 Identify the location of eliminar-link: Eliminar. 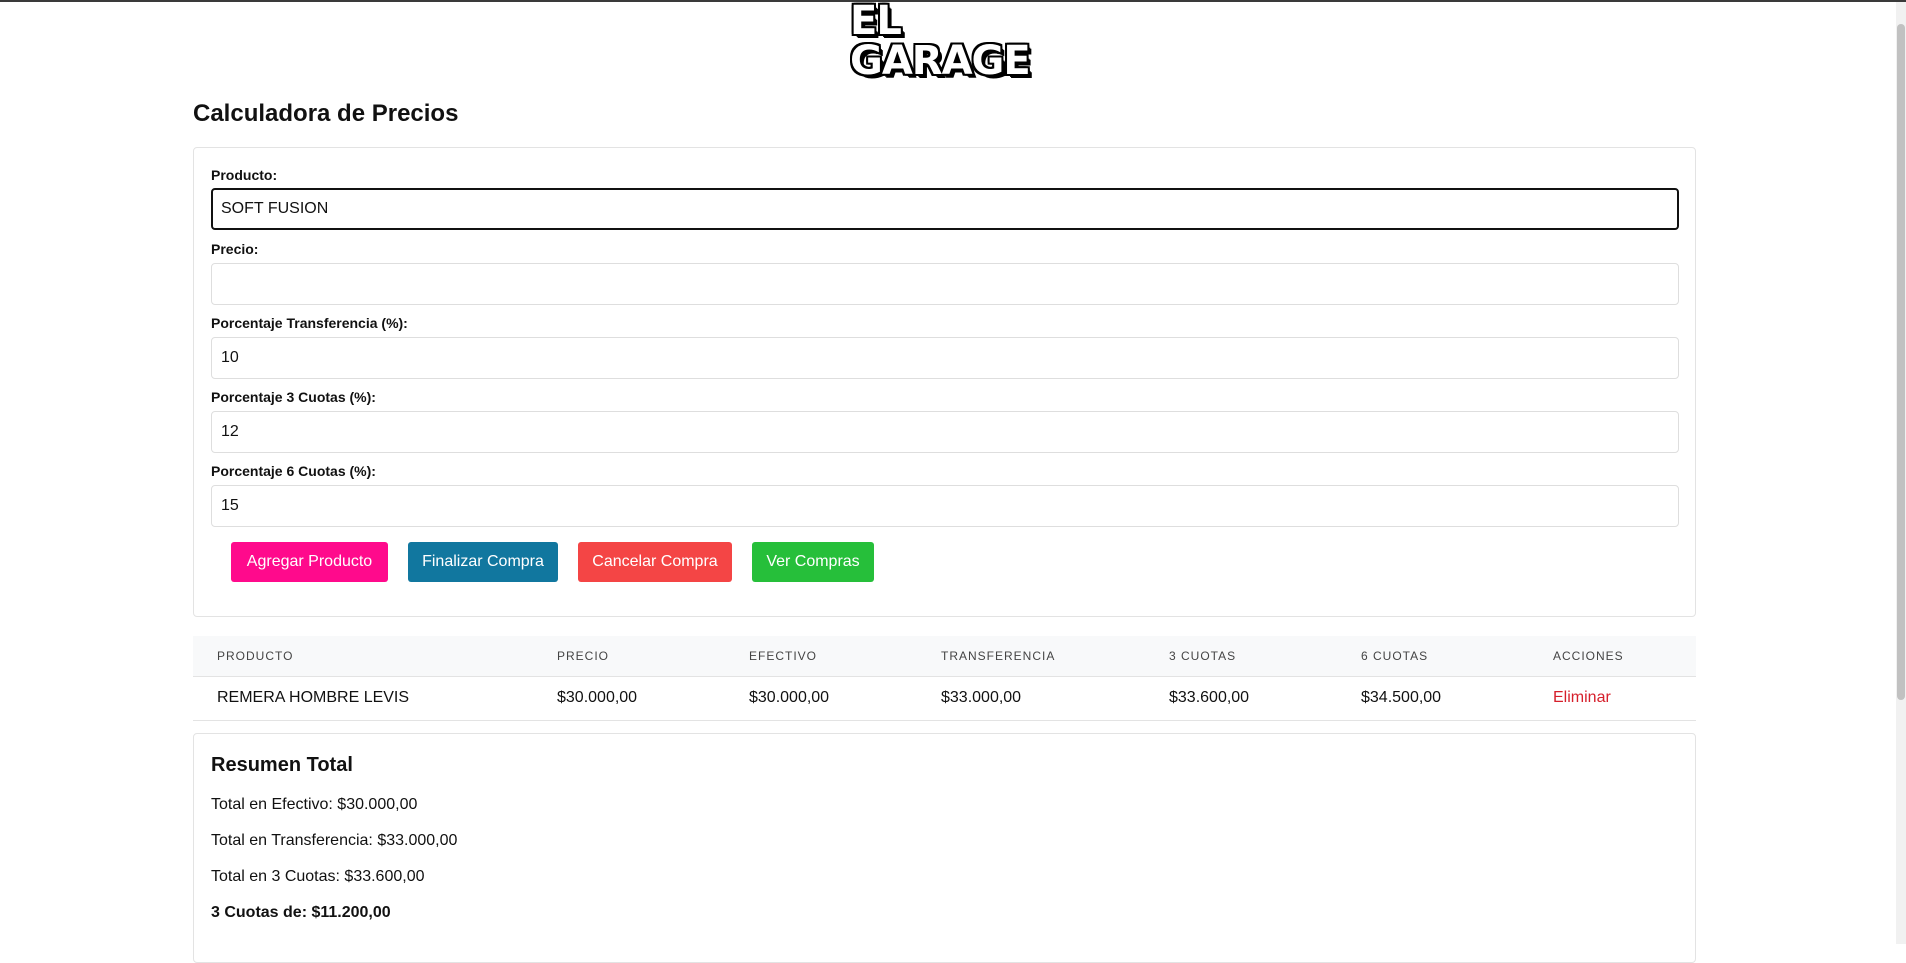
(1582, 697).